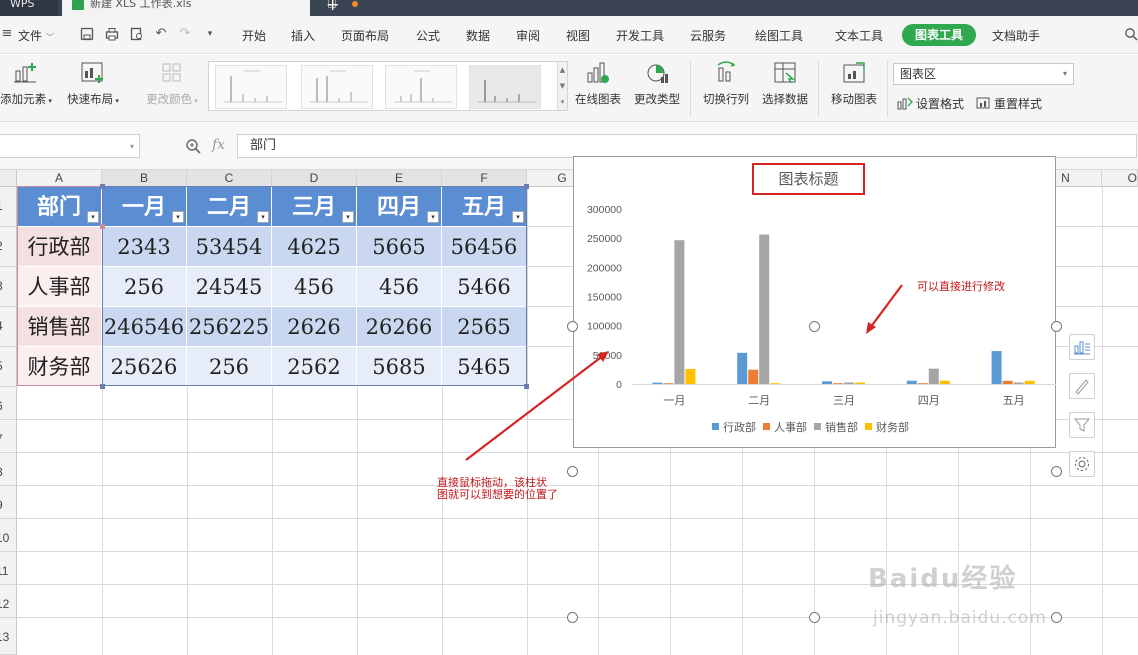 This screenshot has height=655, width=1138. Describe the element at coordinates (533, 409) in the screenshot. I see `arrow-to-chart` at that location.